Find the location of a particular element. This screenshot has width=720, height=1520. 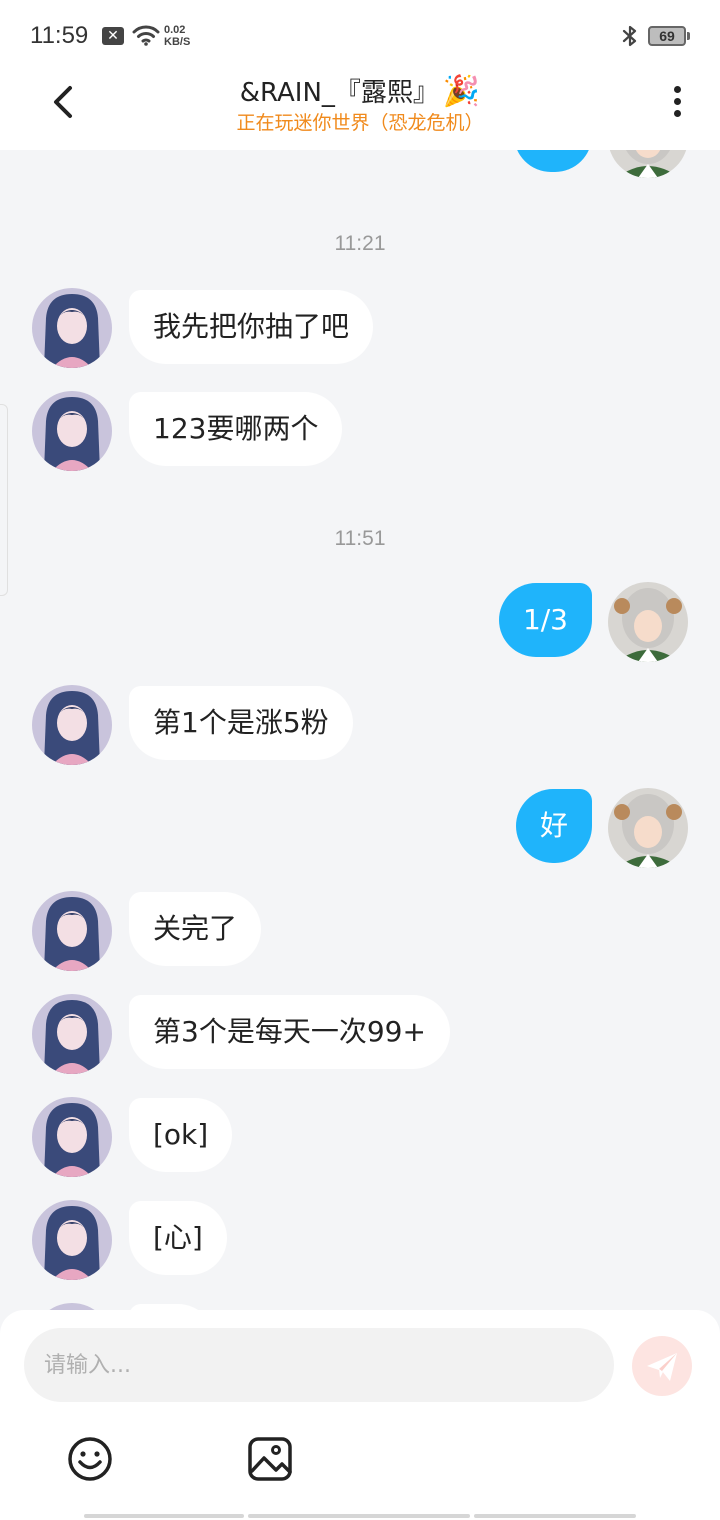

status-bar: 11:59 ✕ 0.02 KB/S 69 is located at coordinates (360, 36).